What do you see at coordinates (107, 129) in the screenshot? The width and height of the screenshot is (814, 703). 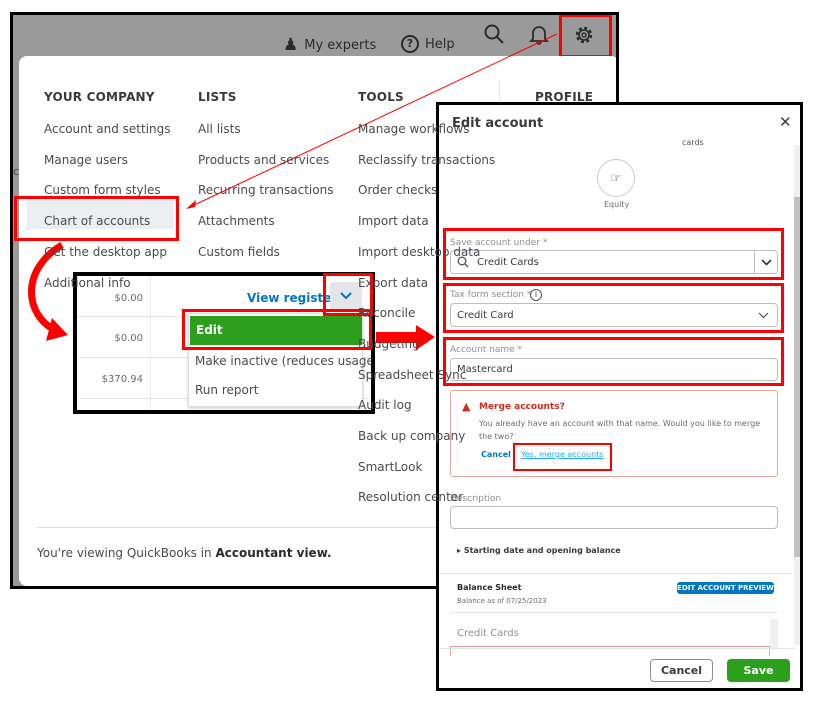 I see `menu-item-account-and-settings: Account and settings` at bounding box center [107, 129].